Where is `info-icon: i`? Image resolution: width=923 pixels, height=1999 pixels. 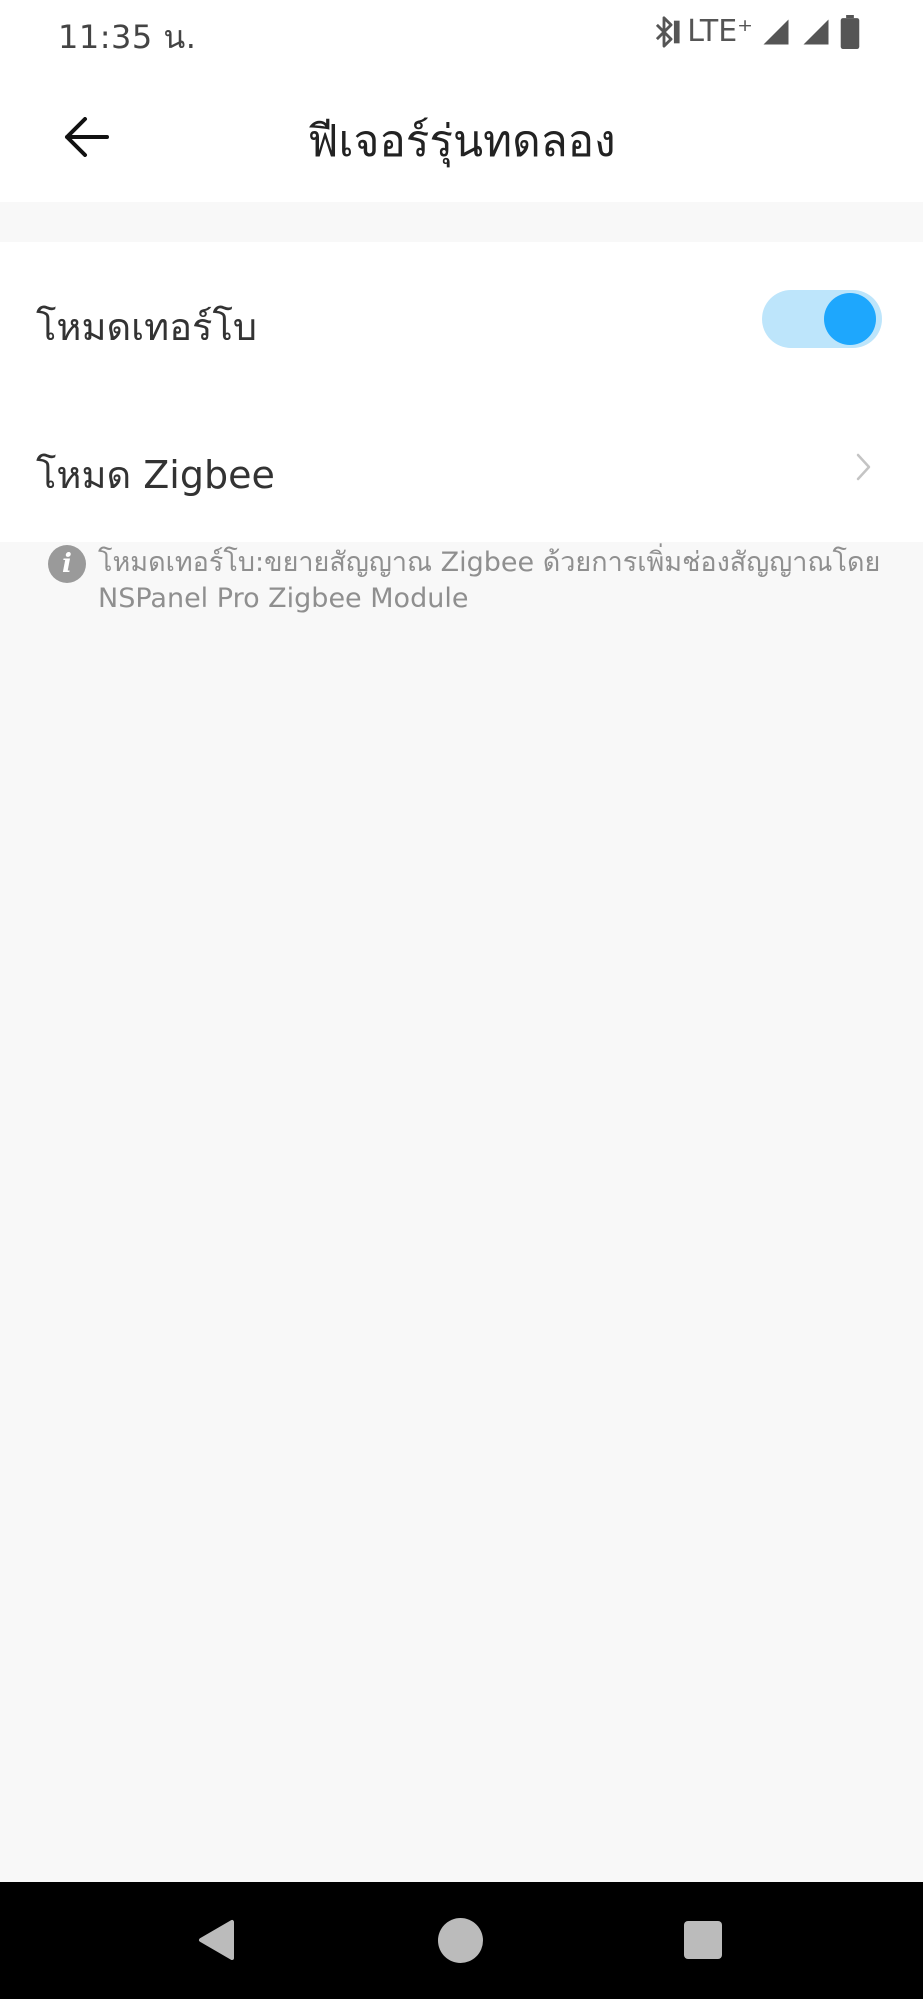 info-icon: i is located at coordinates (67, 564).